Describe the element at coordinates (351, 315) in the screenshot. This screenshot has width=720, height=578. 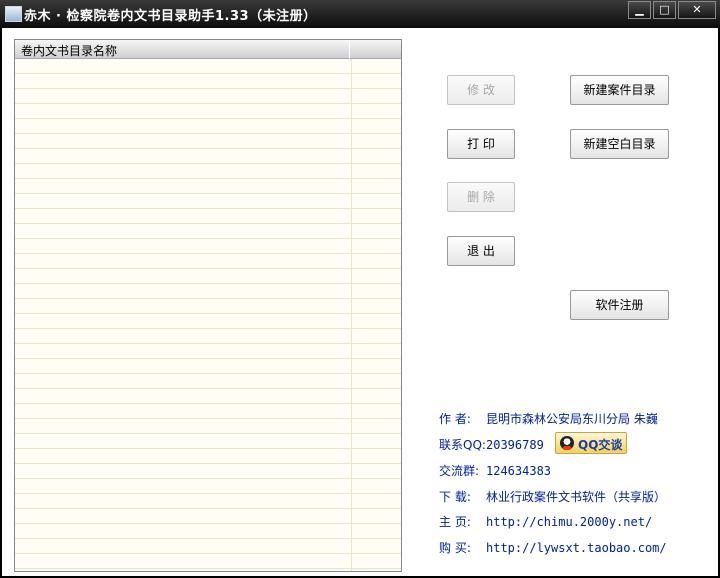
I see `column-divider` at that location.